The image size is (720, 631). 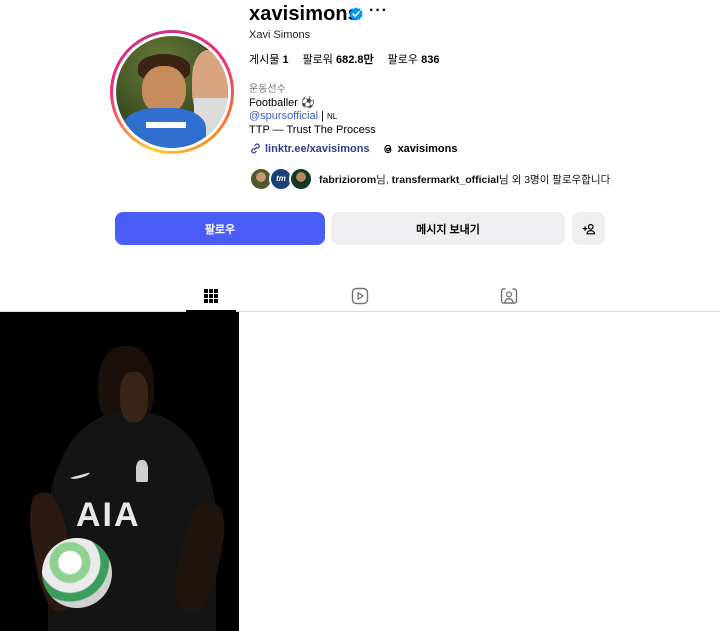 I want to click on followers-count: 팔로워 682.8만, so click(x=338, y=59).